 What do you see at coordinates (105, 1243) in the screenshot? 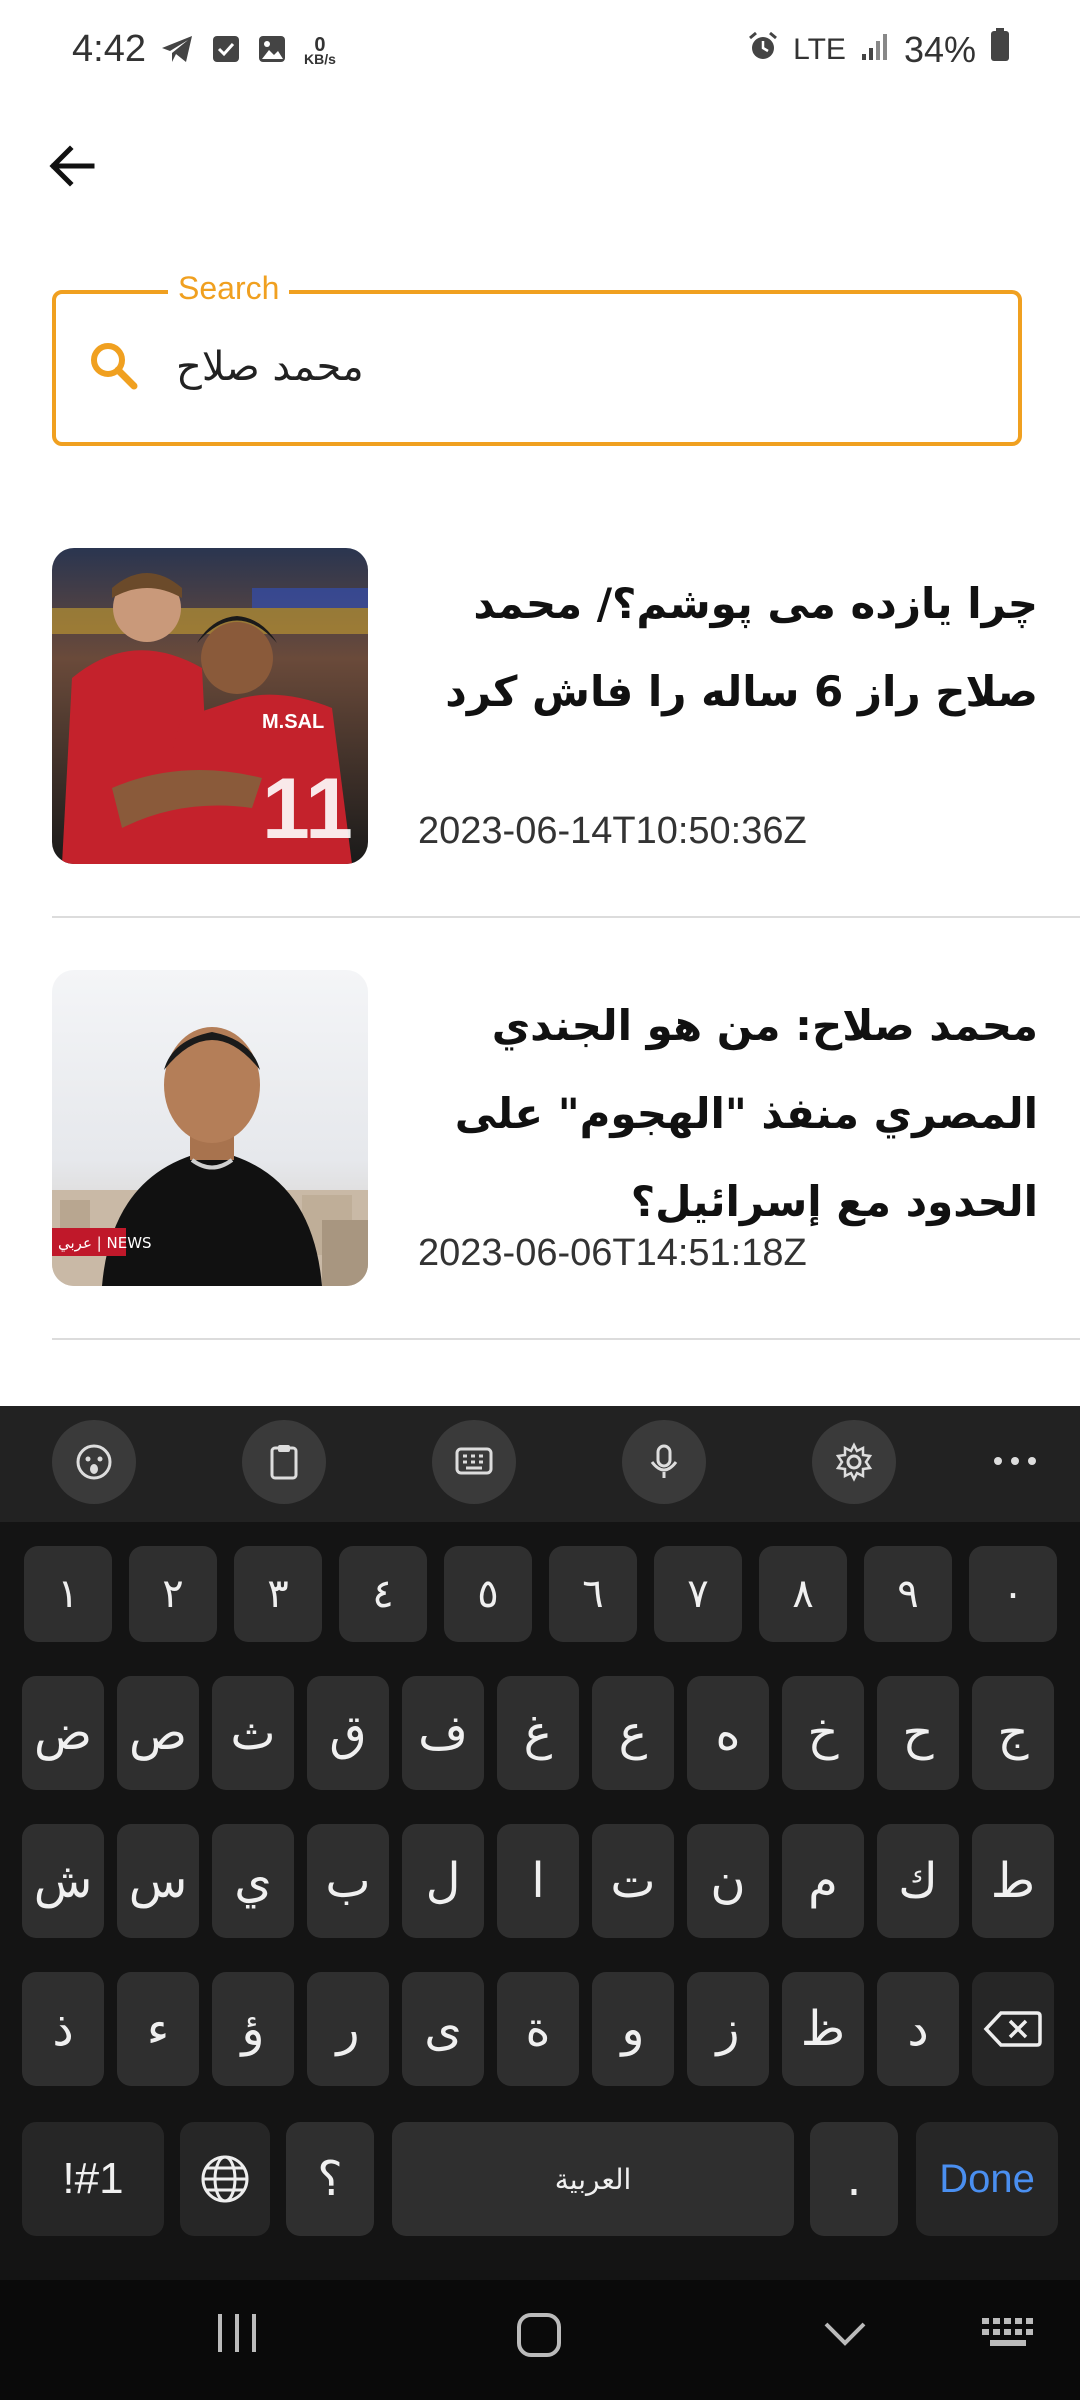
I see `thumbnail-badge: عربي | NEWS` at bounding box center [105, 1243].